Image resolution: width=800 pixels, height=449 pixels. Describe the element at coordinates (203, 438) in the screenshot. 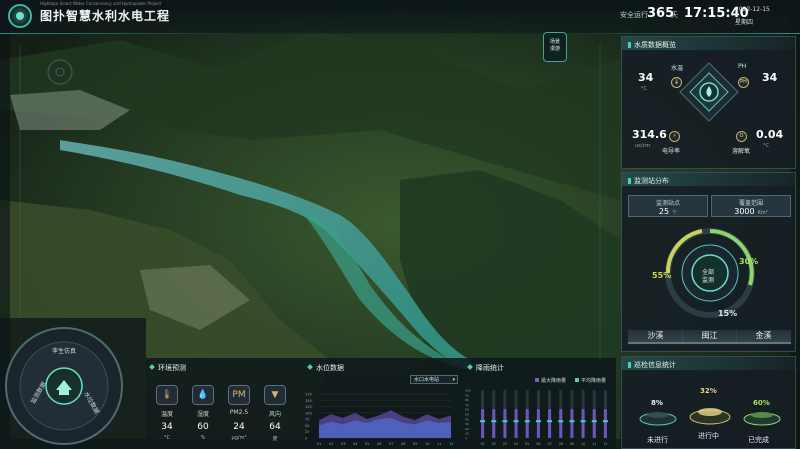

I see `env-unit: %` at that location.